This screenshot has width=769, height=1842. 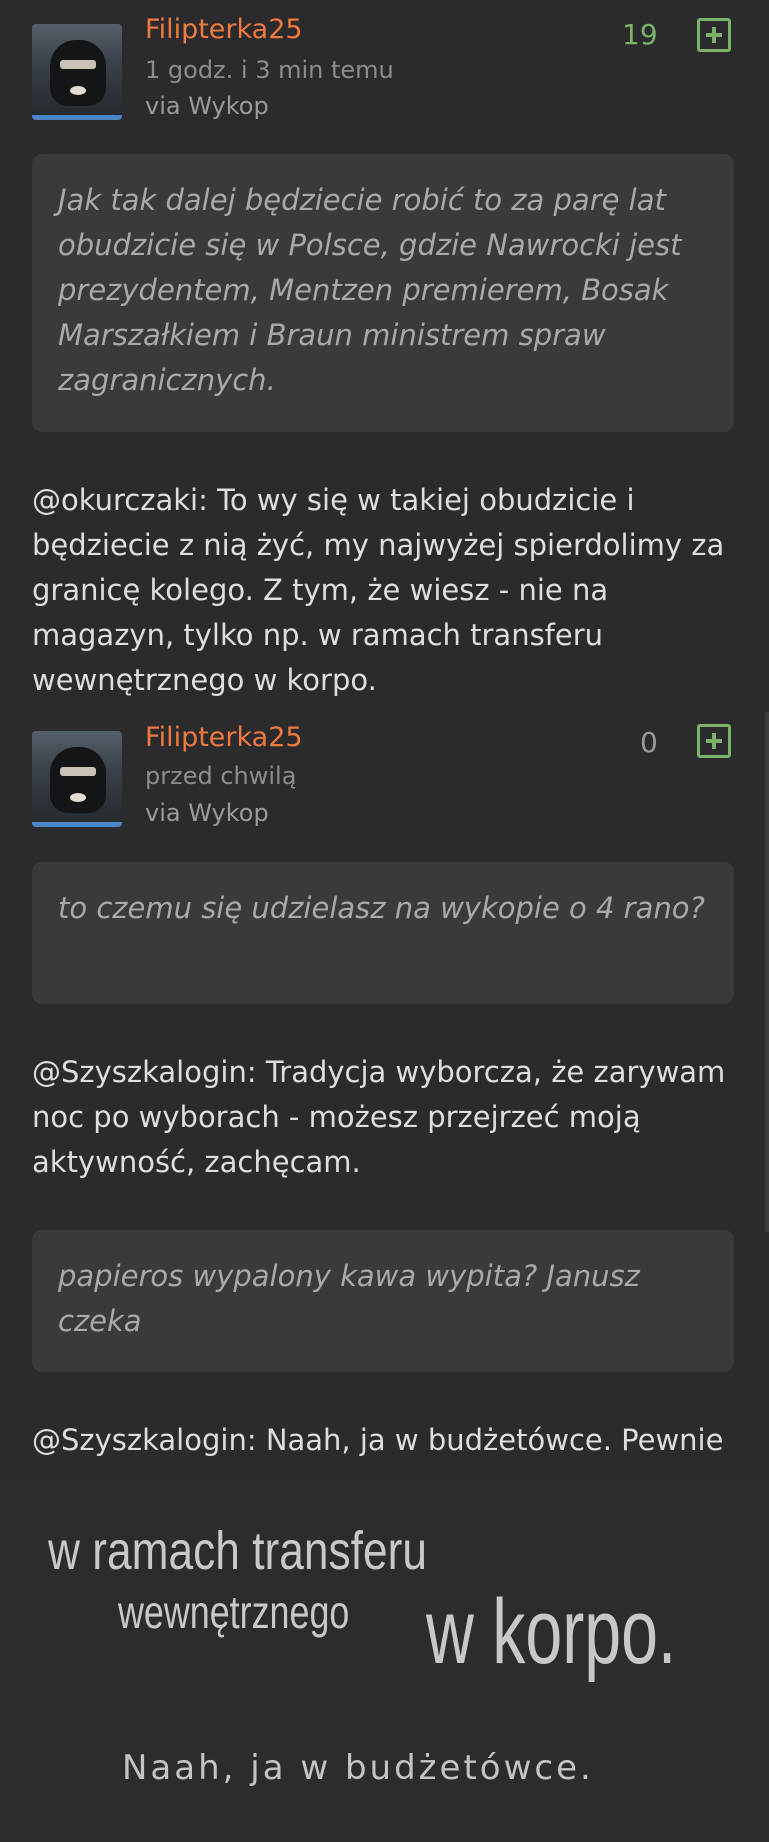 I want to click on meme-text-line: w ramach transferu, so click(x=237, y=1551).